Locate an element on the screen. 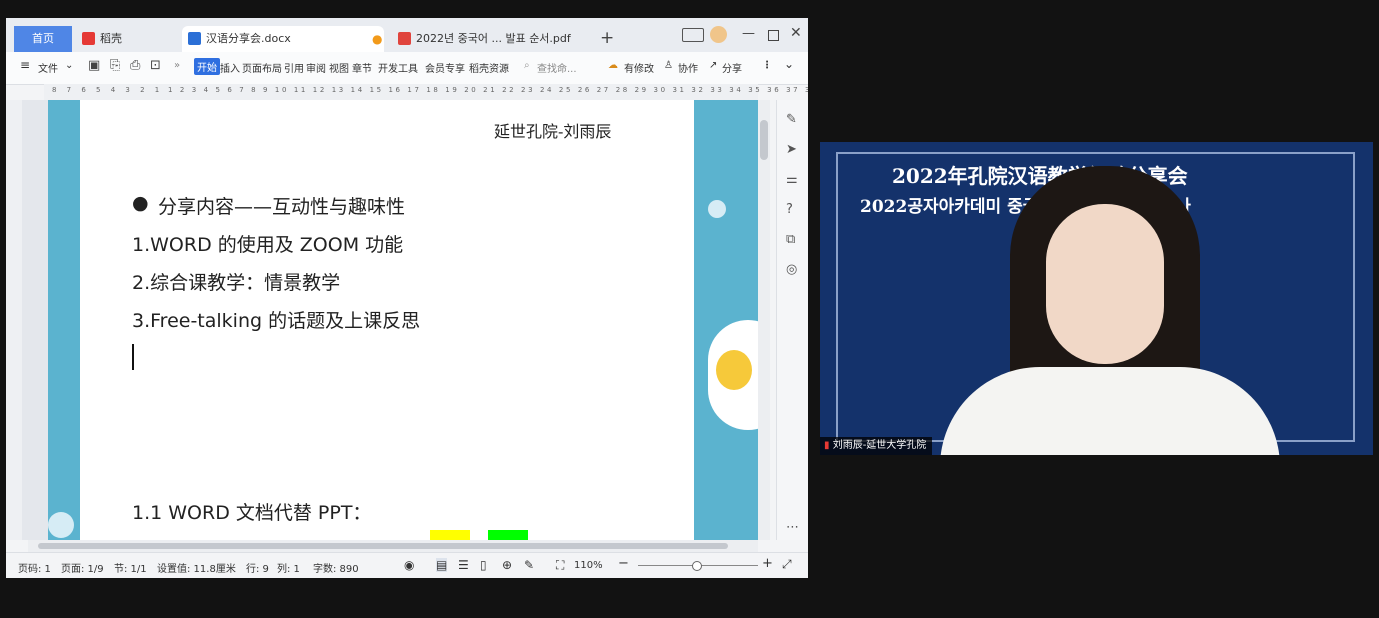 Image resolution: width=1379 pixels, height=618 pixels. menu-view: 视图 is located at coordinates (339, 67).